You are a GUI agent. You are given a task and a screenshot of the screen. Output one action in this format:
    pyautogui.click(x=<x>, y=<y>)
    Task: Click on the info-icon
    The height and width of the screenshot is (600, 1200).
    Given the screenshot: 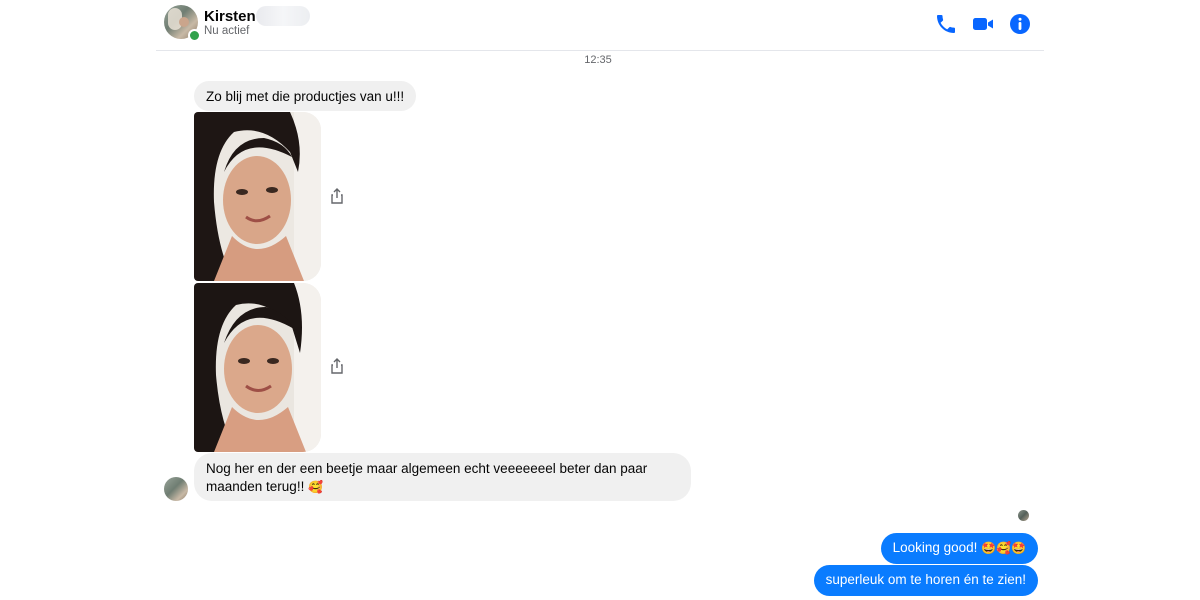 What is the action you would take?
    pyautogui.click(x=1020, y=24)
    